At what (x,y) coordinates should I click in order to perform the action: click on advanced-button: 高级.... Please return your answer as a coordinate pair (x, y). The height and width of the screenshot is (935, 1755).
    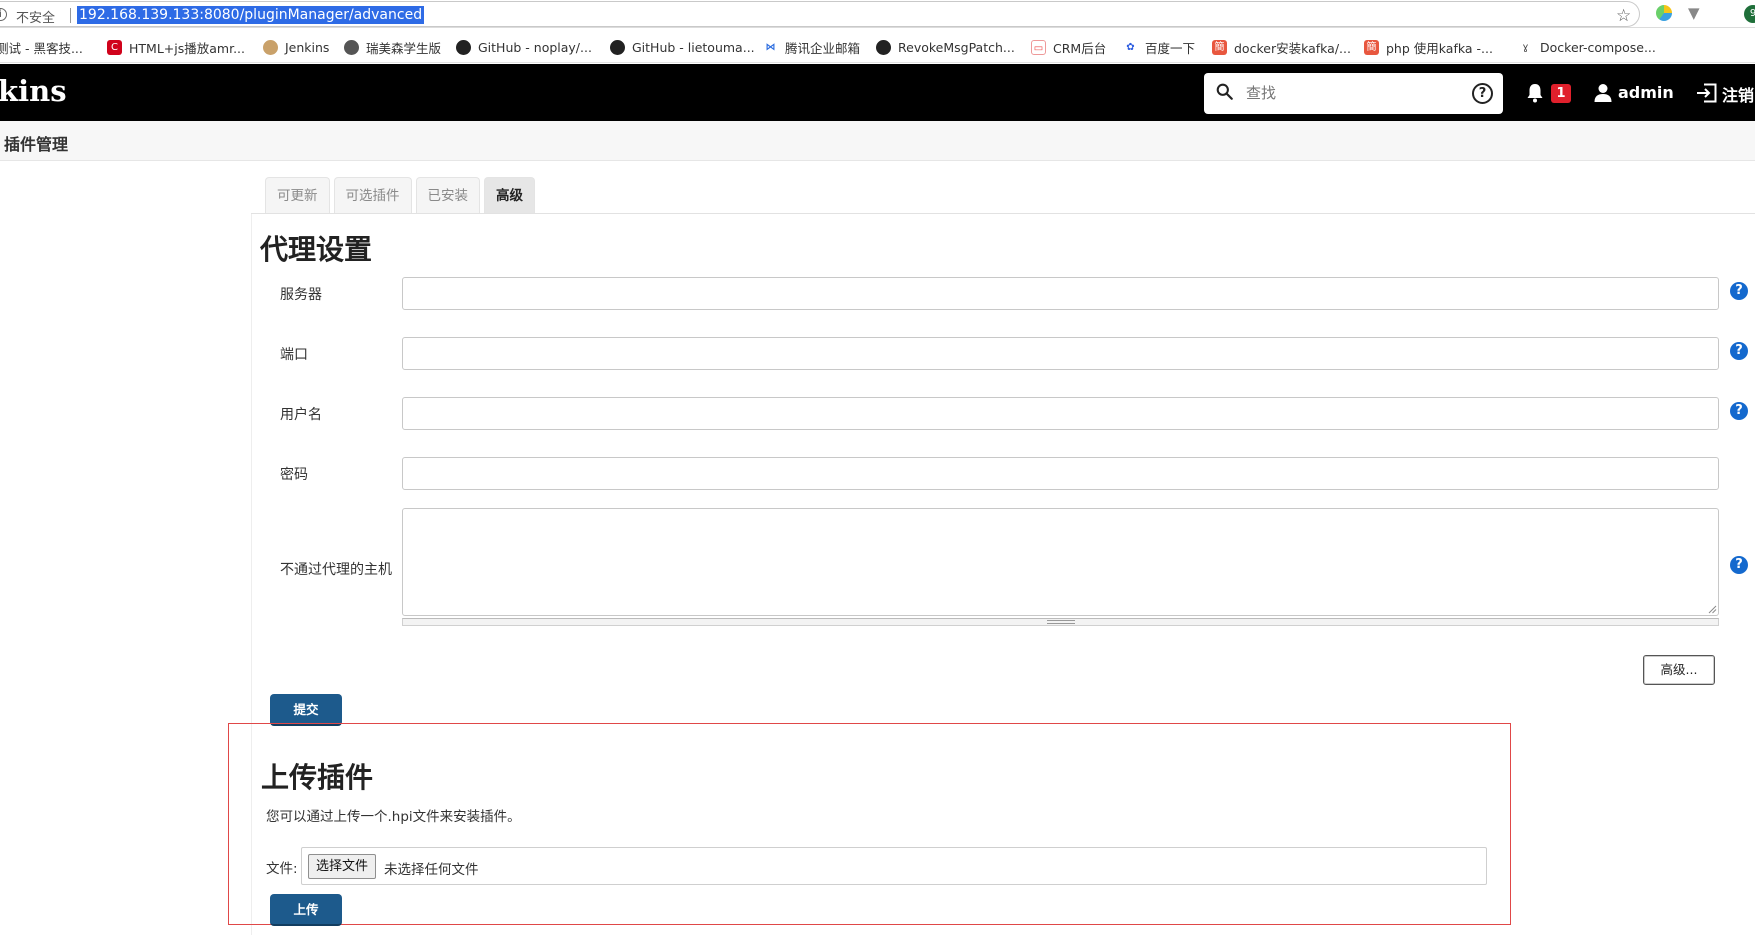
    Looking at the image, I should click on (1679, 670).